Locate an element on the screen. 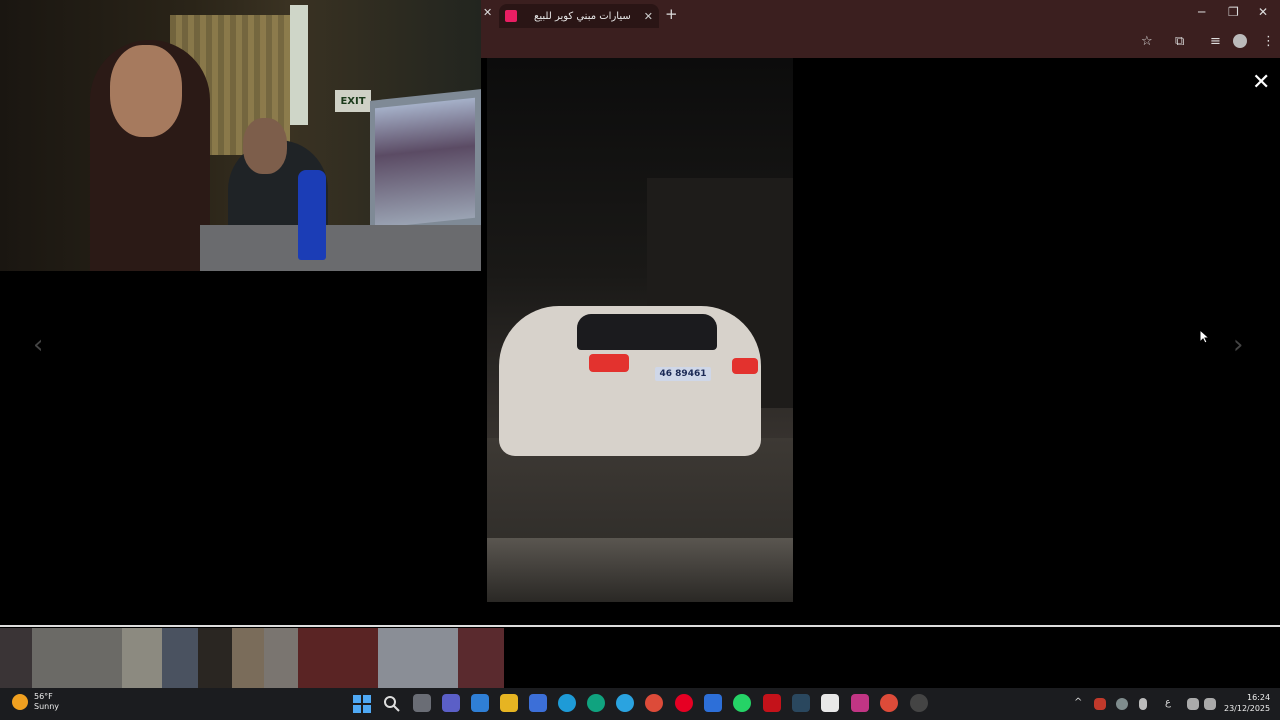 The height and width of the screenshot is (720, 1280). mouse-cursor-icon is located at coordinates (1204, 336).